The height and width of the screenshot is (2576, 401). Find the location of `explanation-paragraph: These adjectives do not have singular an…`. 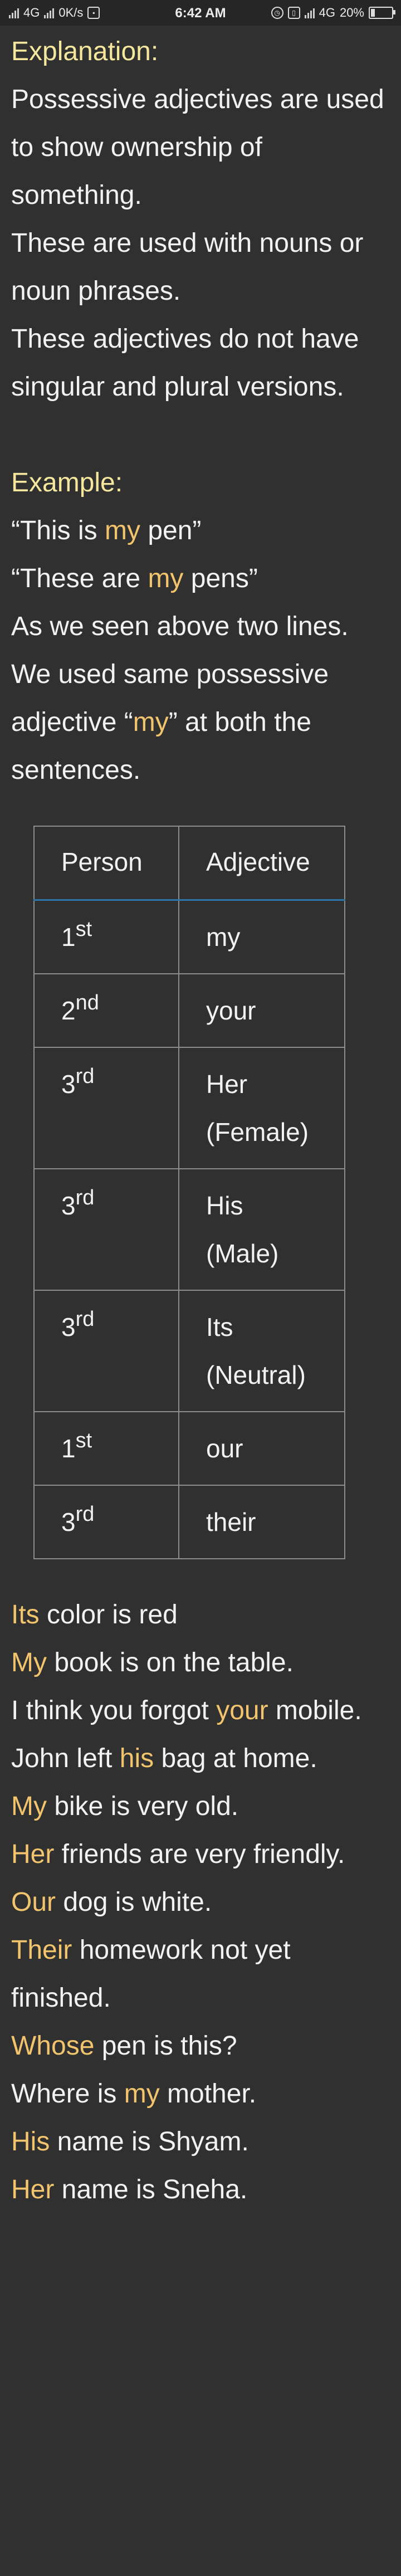

explanation-paragraph: These adjectives do not have singular an… is located at coordinates (185, 363).